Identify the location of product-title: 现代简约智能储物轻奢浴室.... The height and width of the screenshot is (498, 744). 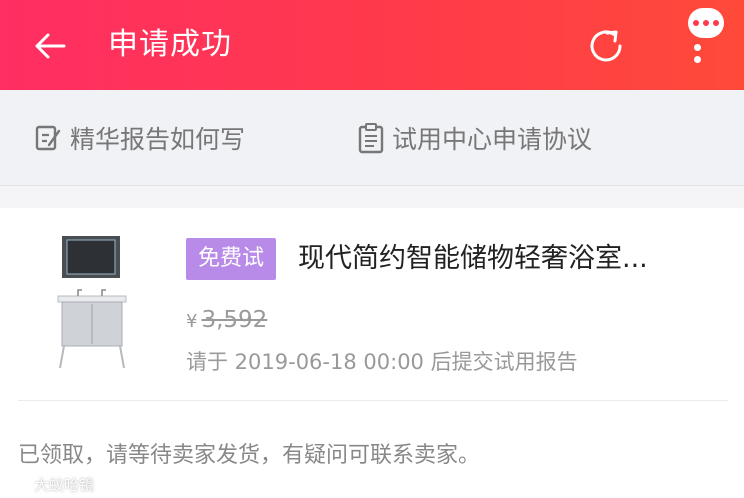
(513, 259).